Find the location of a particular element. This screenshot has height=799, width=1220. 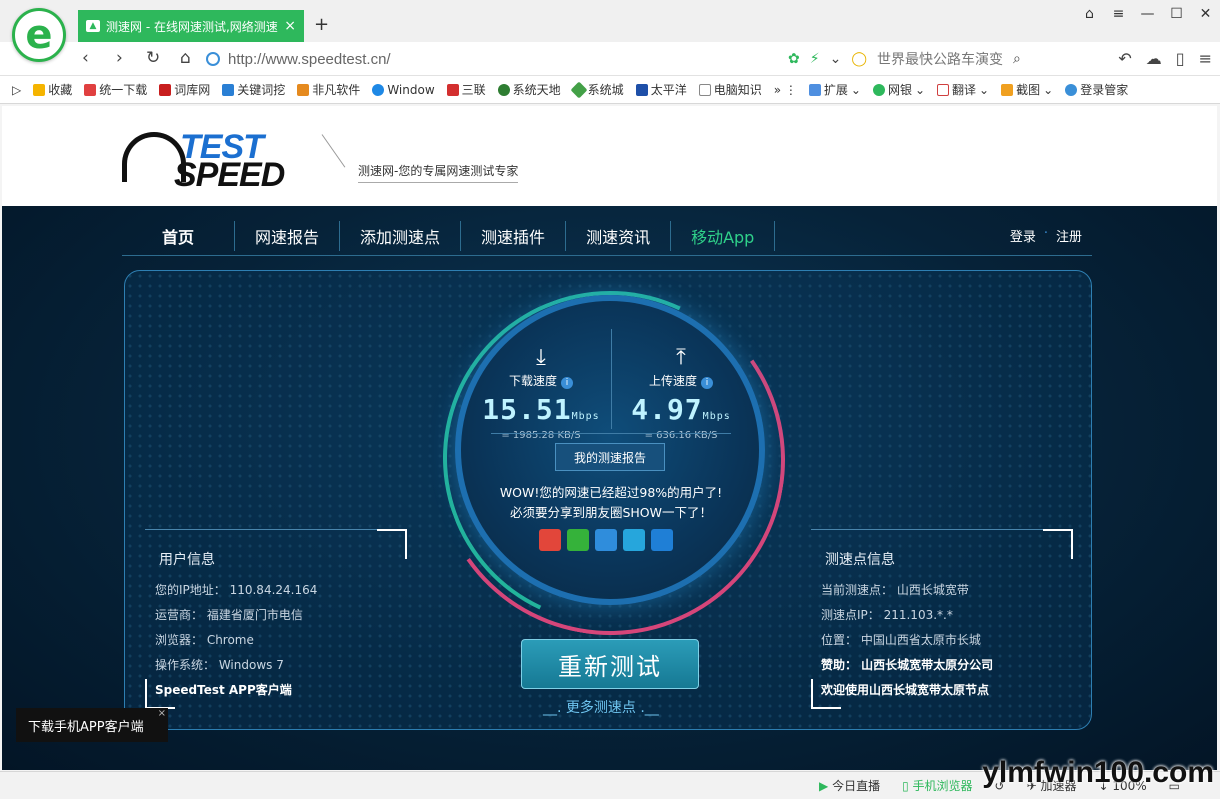

menu-add-node: 添加测速点 is located at coordinates (401, 235).